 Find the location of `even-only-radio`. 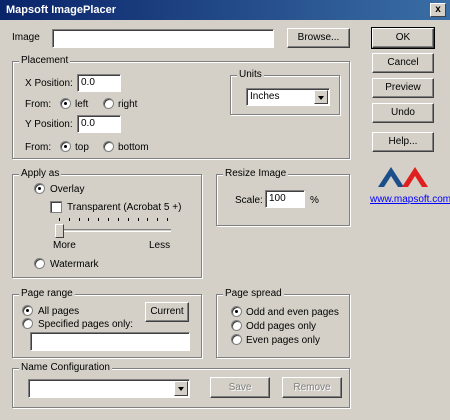

even-only-radio is located at coordinates (236, 339).